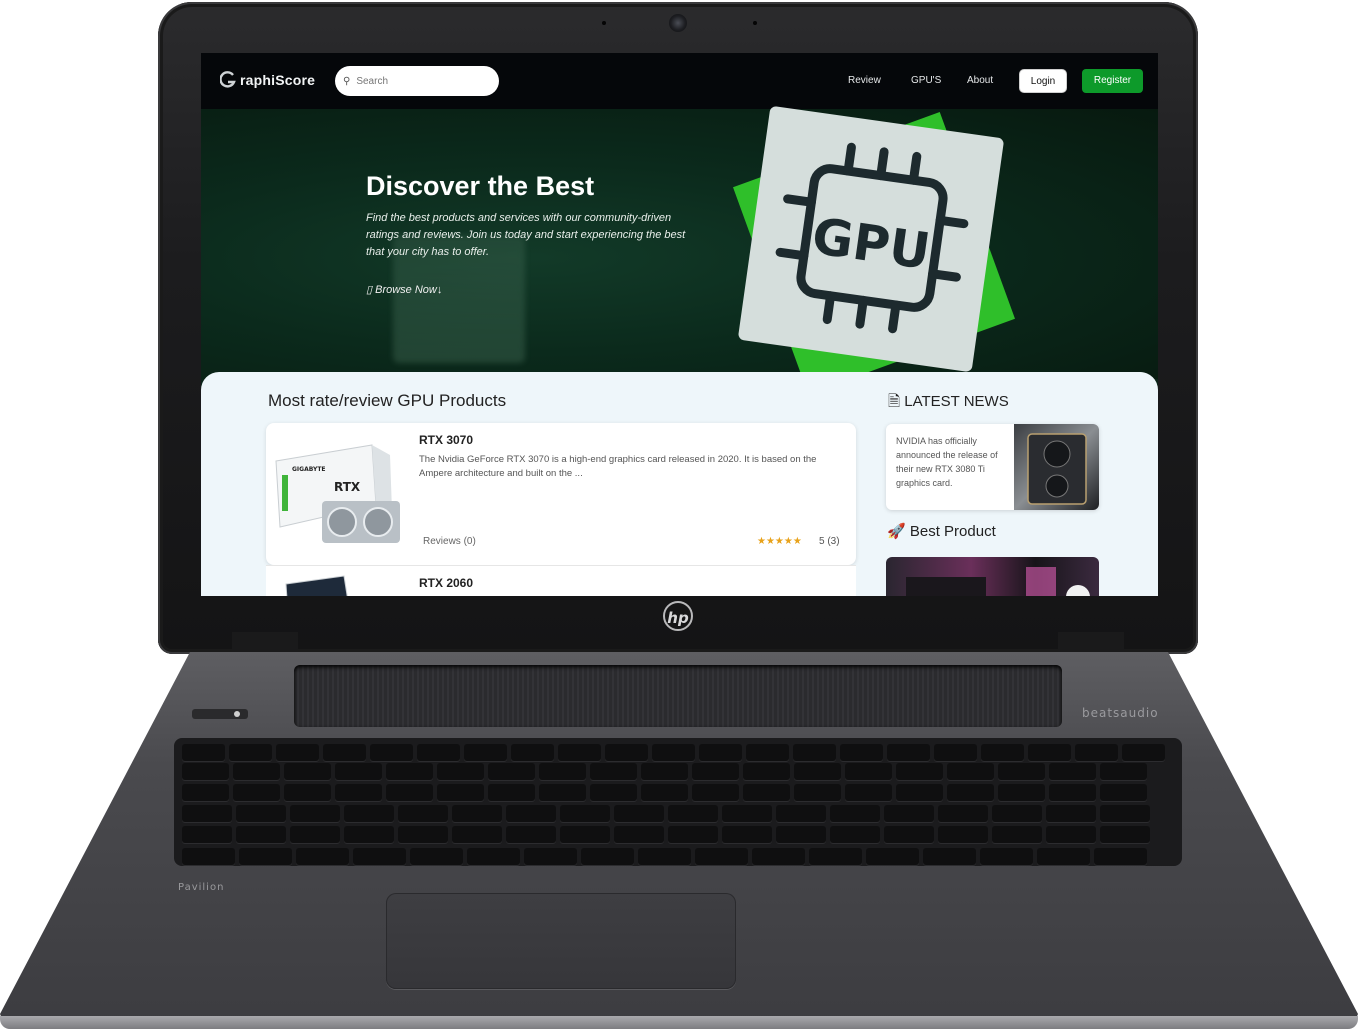 This screenshot has height=1029, width=1358. What do you see at coordinates (267, 80) in the screenshot?
I see `brand-logo: raphiScore` at bounding box center [267, 80].